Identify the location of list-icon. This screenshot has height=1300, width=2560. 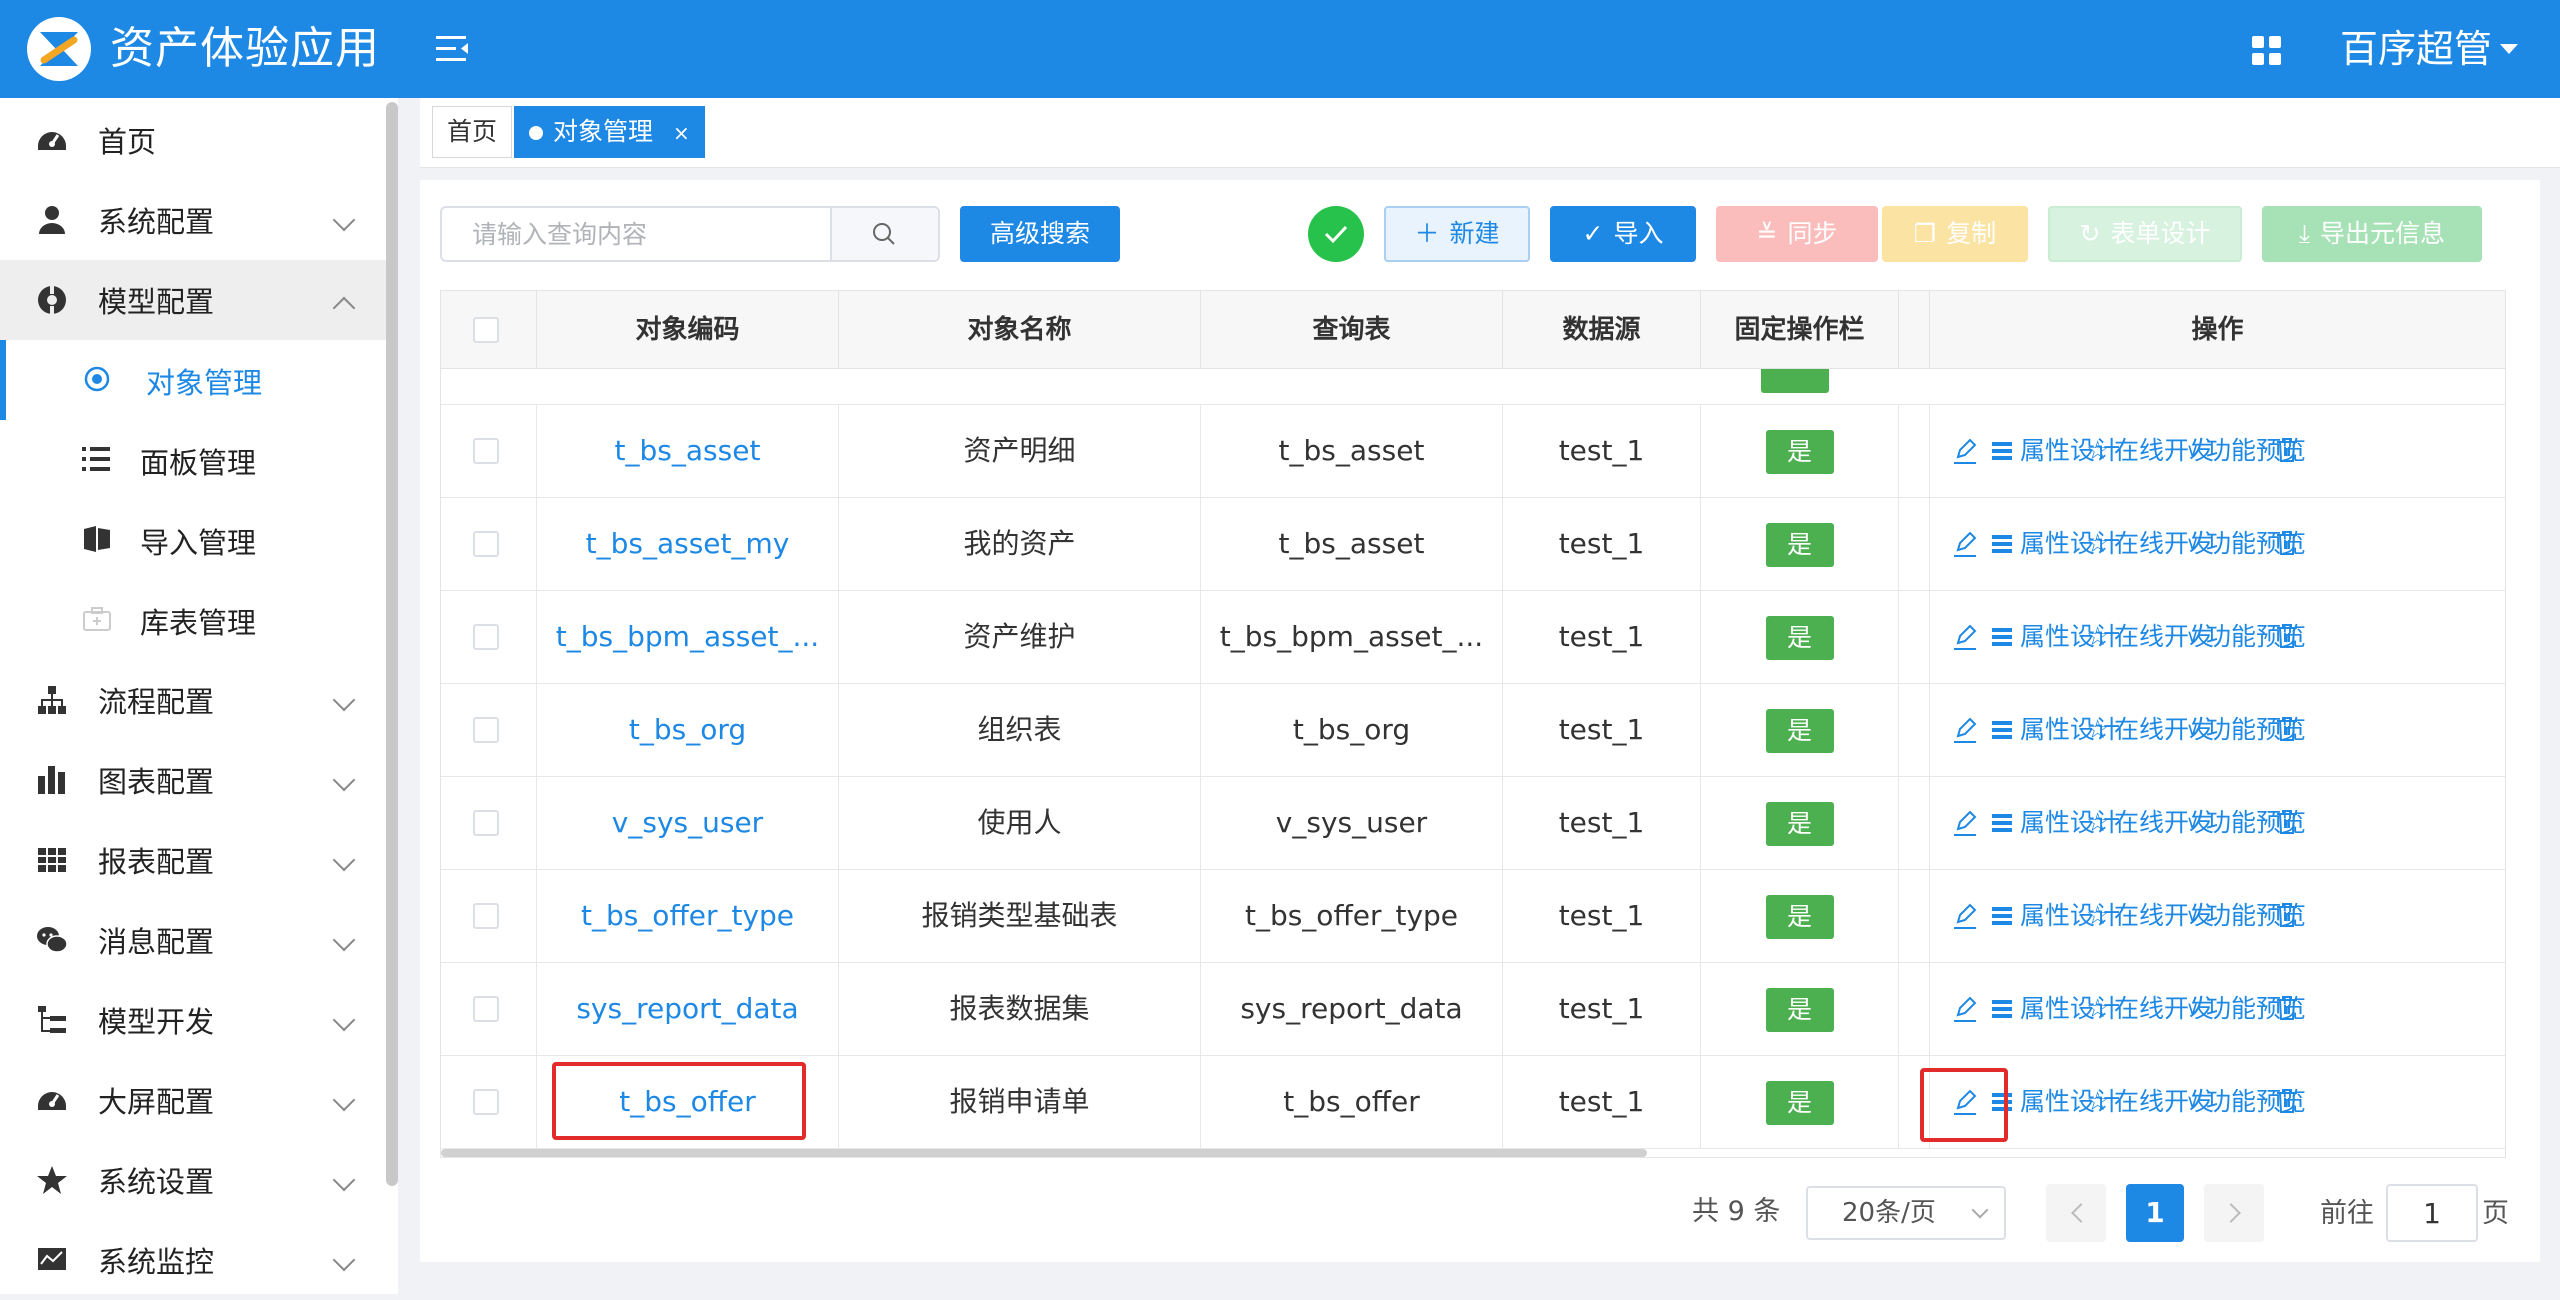
(96, 459).